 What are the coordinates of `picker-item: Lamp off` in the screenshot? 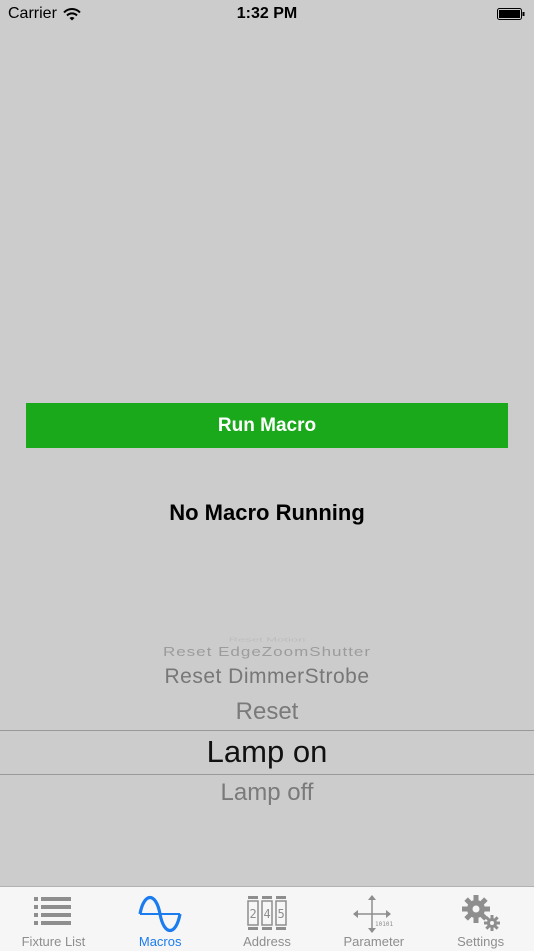 It's located at (267, 793).